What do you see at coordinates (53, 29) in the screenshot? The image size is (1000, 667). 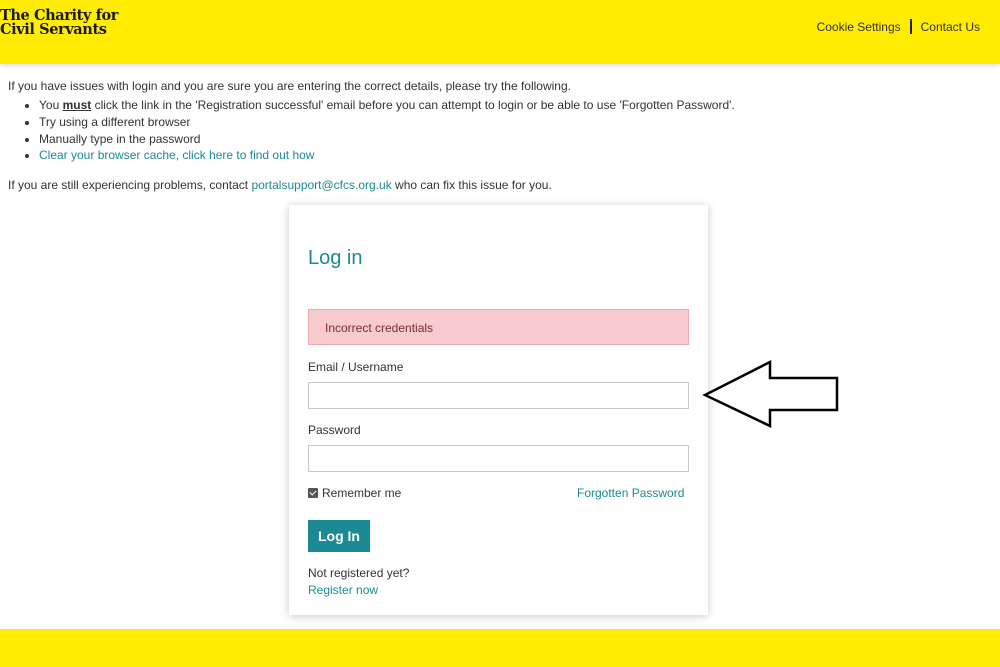 I see `logo-line-2: Civil Servants` at bounding box center [53, 29].